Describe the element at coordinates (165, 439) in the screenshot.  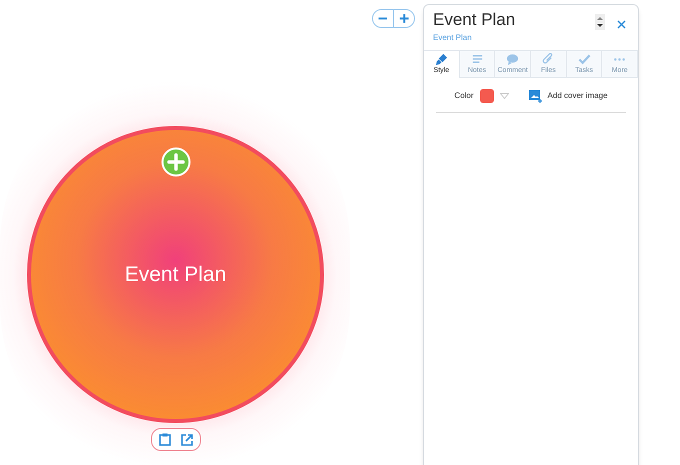
I see `clipboard-icon` at that location.